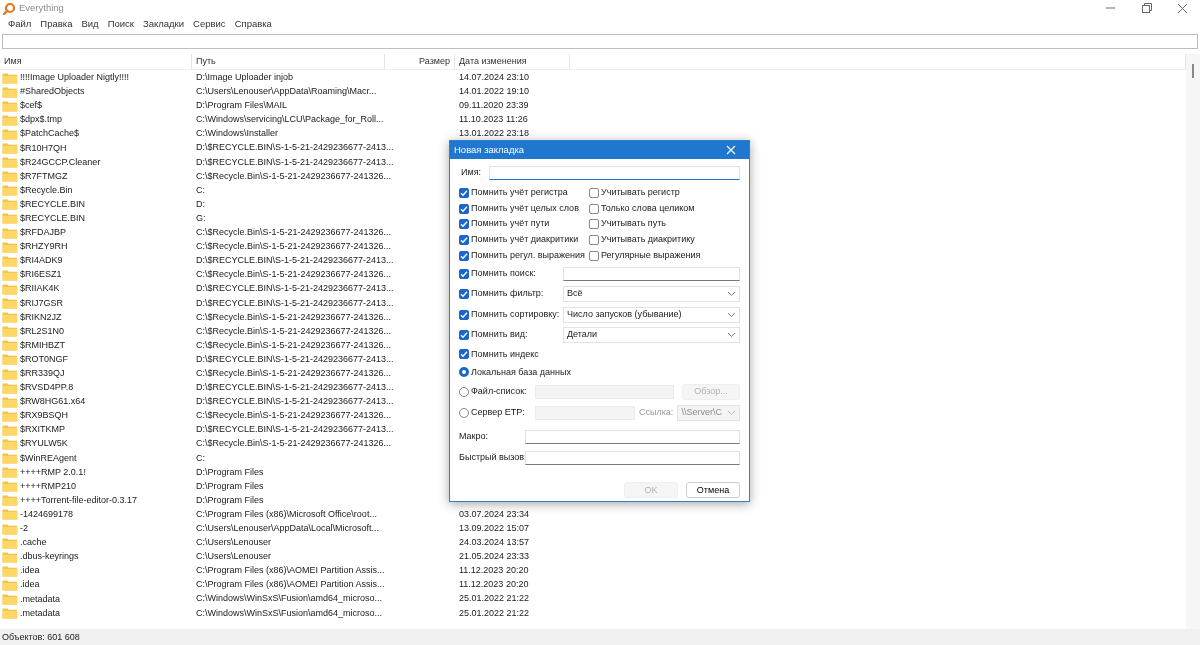 This screenshot has width=1200, height=645. I want to click on column-header: Путь, so click(288, 61).